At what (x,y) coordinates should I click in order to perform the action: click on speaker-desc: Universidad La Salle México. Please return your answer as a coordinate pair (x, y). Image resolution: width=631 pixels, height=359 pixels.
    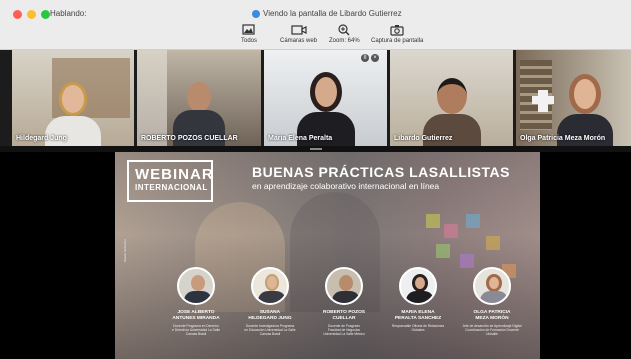
    Looking at the image, I should click on (344, 334).